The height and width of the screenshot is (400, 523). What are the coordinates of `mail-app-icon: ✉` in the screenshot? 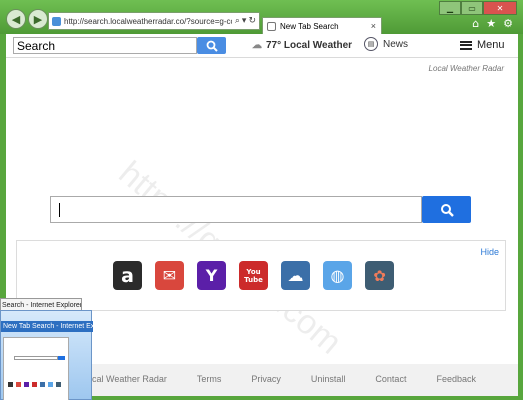 It's located at (169, 275).